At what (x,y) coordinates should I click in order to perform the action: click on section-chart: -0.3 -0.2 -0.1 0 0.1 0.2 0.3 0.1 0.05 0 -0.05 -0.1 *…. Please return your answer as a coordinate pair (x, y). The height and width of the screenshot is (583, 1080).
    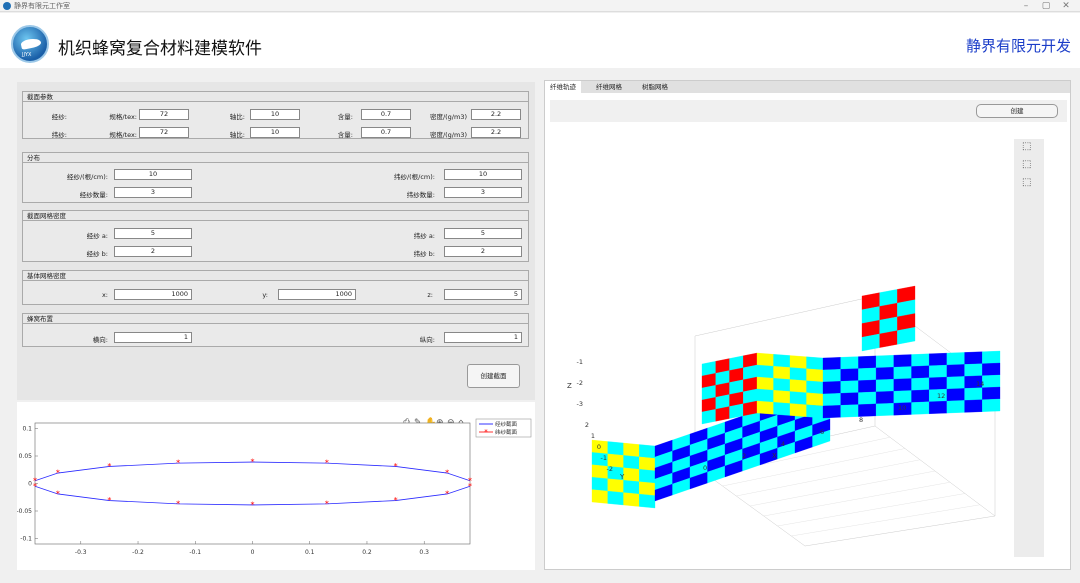
    Looking at the image, I should click on (274, 487).